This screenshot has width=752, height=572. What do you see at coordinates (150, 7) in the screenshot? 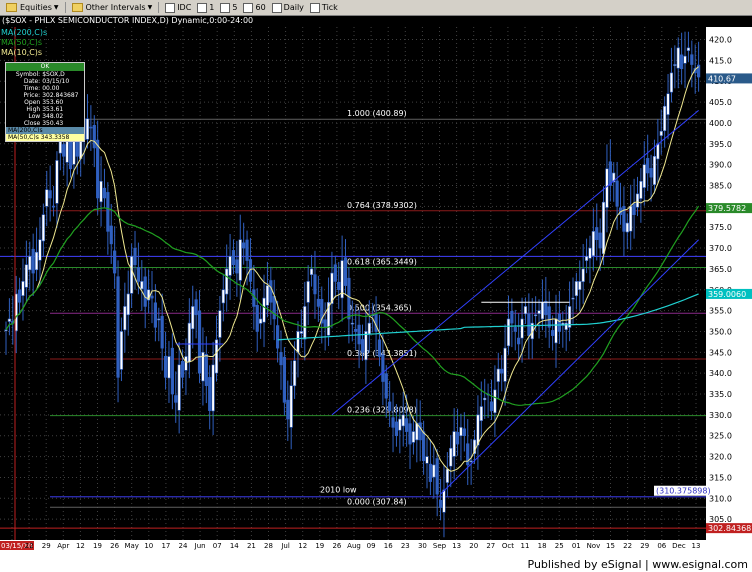
I see `dropdown-arrow-icon: ▼` at bounding box center [150, 7].